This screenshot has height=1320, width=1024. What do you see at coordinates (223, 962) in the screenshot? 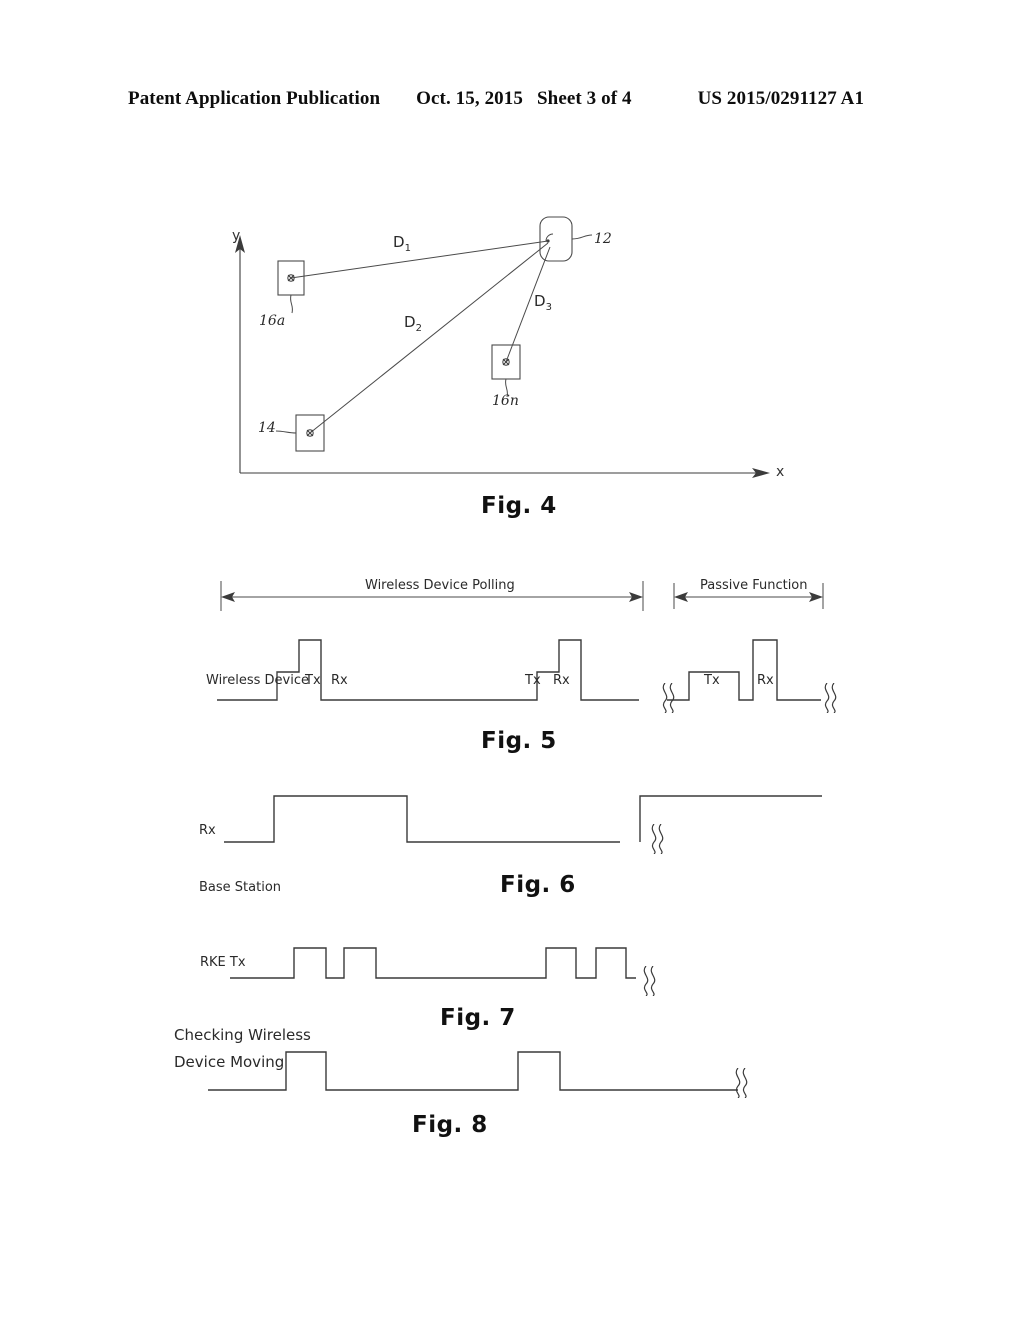
I see `fig7-signal-label: RKE Tx` at bounding box center [223, 962].